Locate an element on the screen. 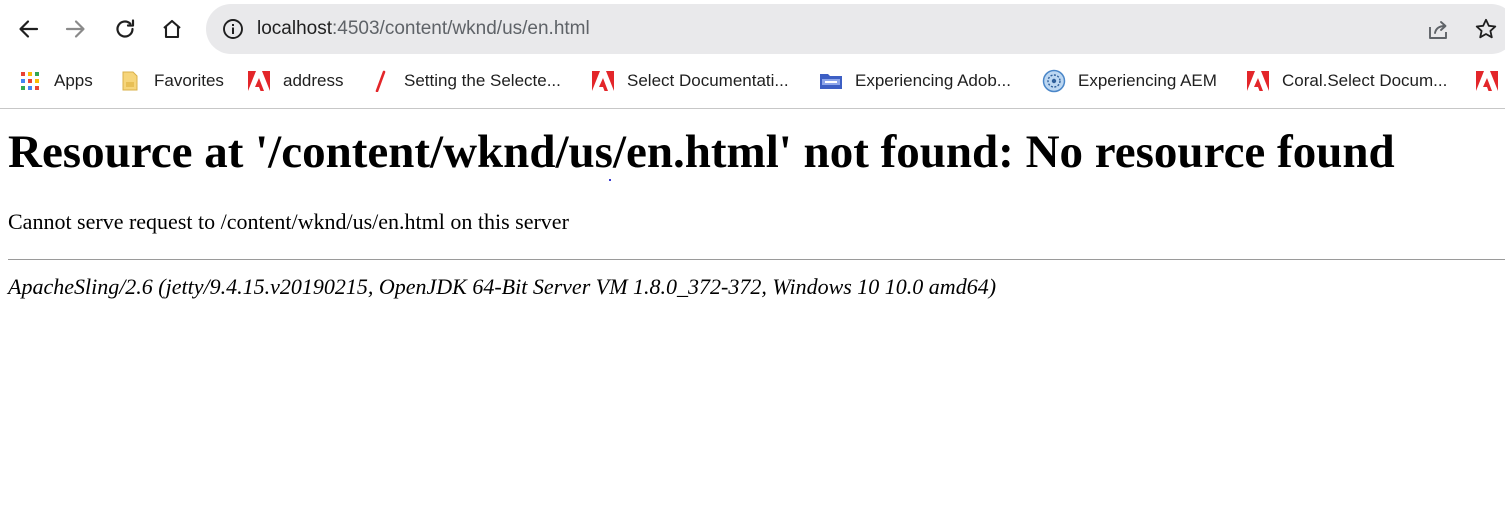 The height and width of the screenshot is (527, 1505). globe-icon is located at coordinates (1054, 81).